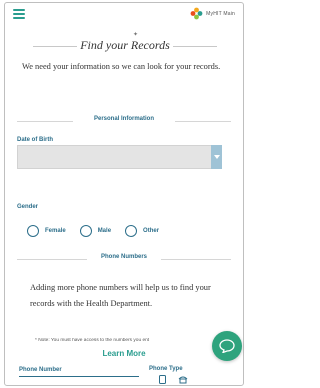 Image resolution: width=320 pixels, height=388 pixels. Describe the element at coordinates (142, 231) in the screenshot. I see `gender-option-other: Other` at that location.